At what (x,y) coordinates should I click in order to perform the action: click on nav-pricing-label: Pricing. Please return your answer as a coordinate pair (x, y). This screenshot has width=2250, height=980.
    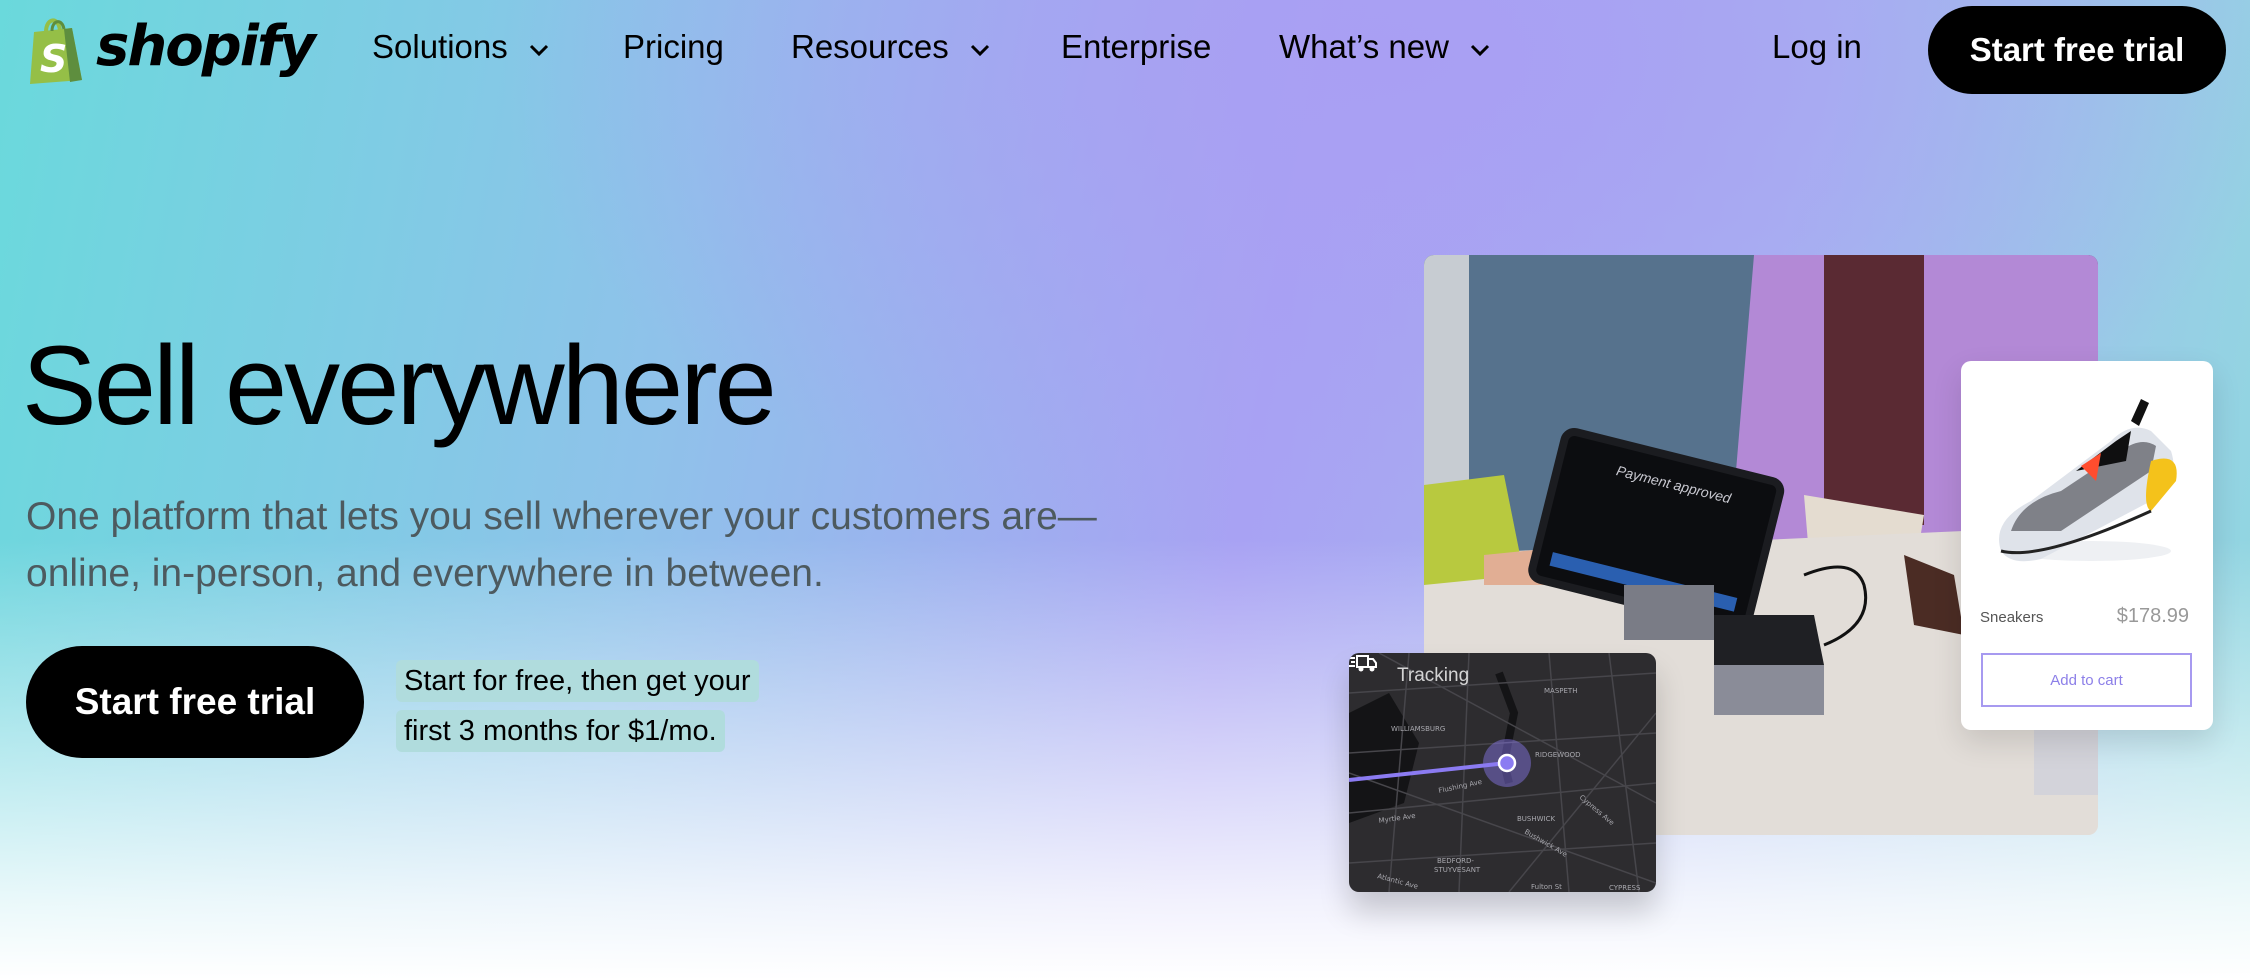
    Looking at the image, I should click on (673, 46).